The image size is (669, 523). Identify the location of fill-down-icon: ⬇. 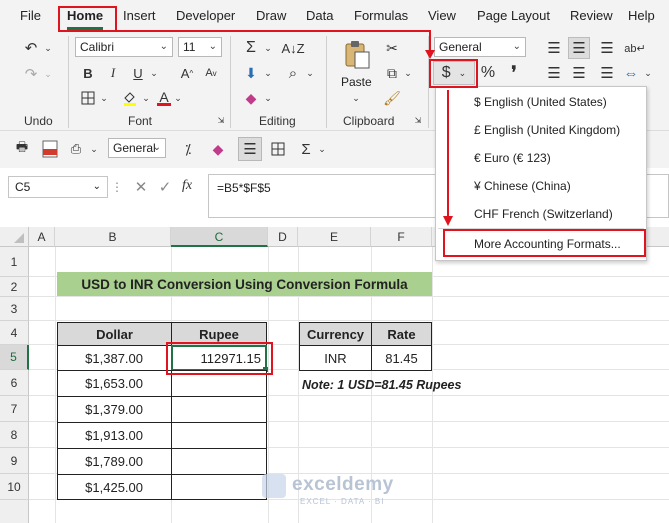
(251, 73).